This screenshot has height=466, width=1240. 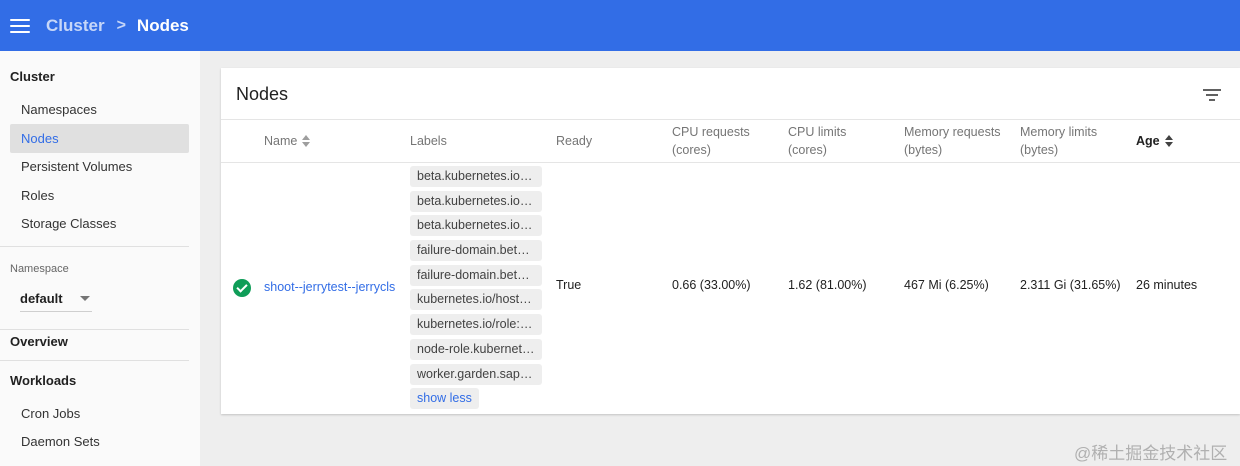 I want to click on breadcrumb-cluster: Cluster, so click(x=75, y=26).